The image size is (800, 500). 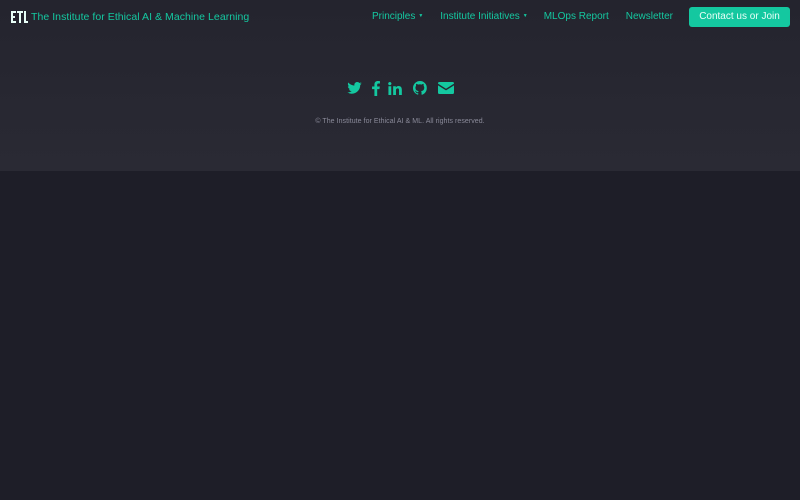 I want to click on nav-mlops-report: MLOps Report, so click(x=576, y=16).